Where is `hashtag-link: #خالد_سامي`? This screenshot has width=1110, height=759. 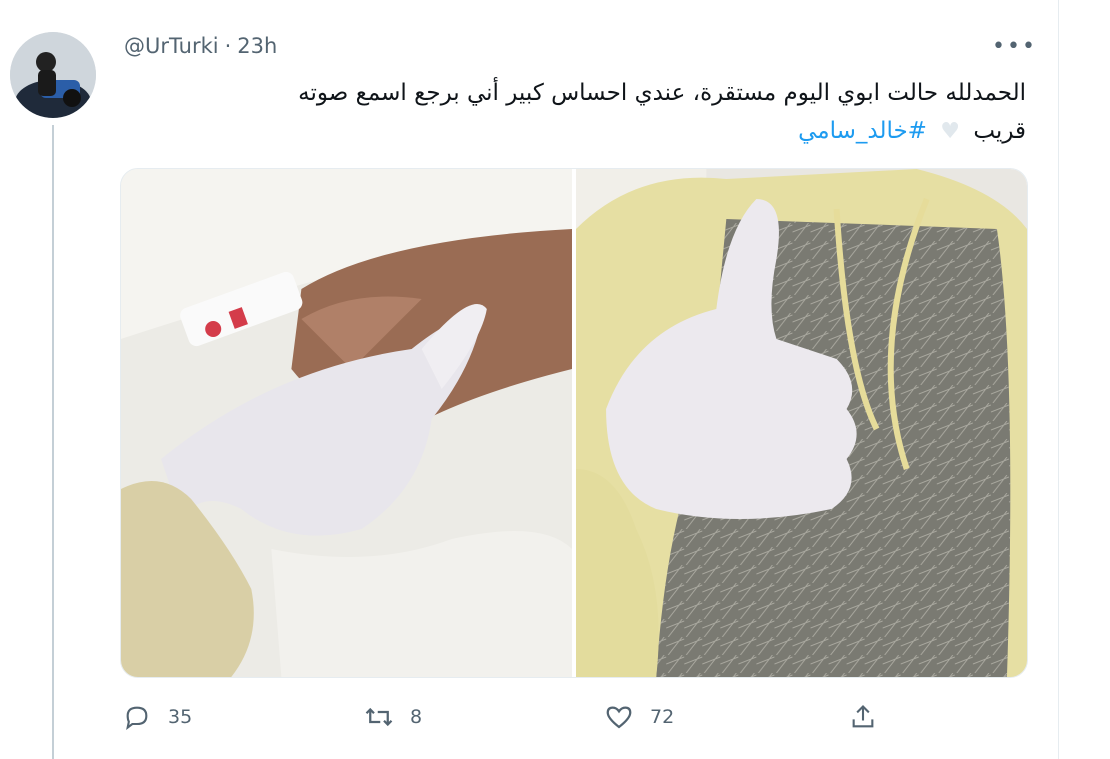 hashtag-link: #خالد_سامي is located at coordinates (862, 131).